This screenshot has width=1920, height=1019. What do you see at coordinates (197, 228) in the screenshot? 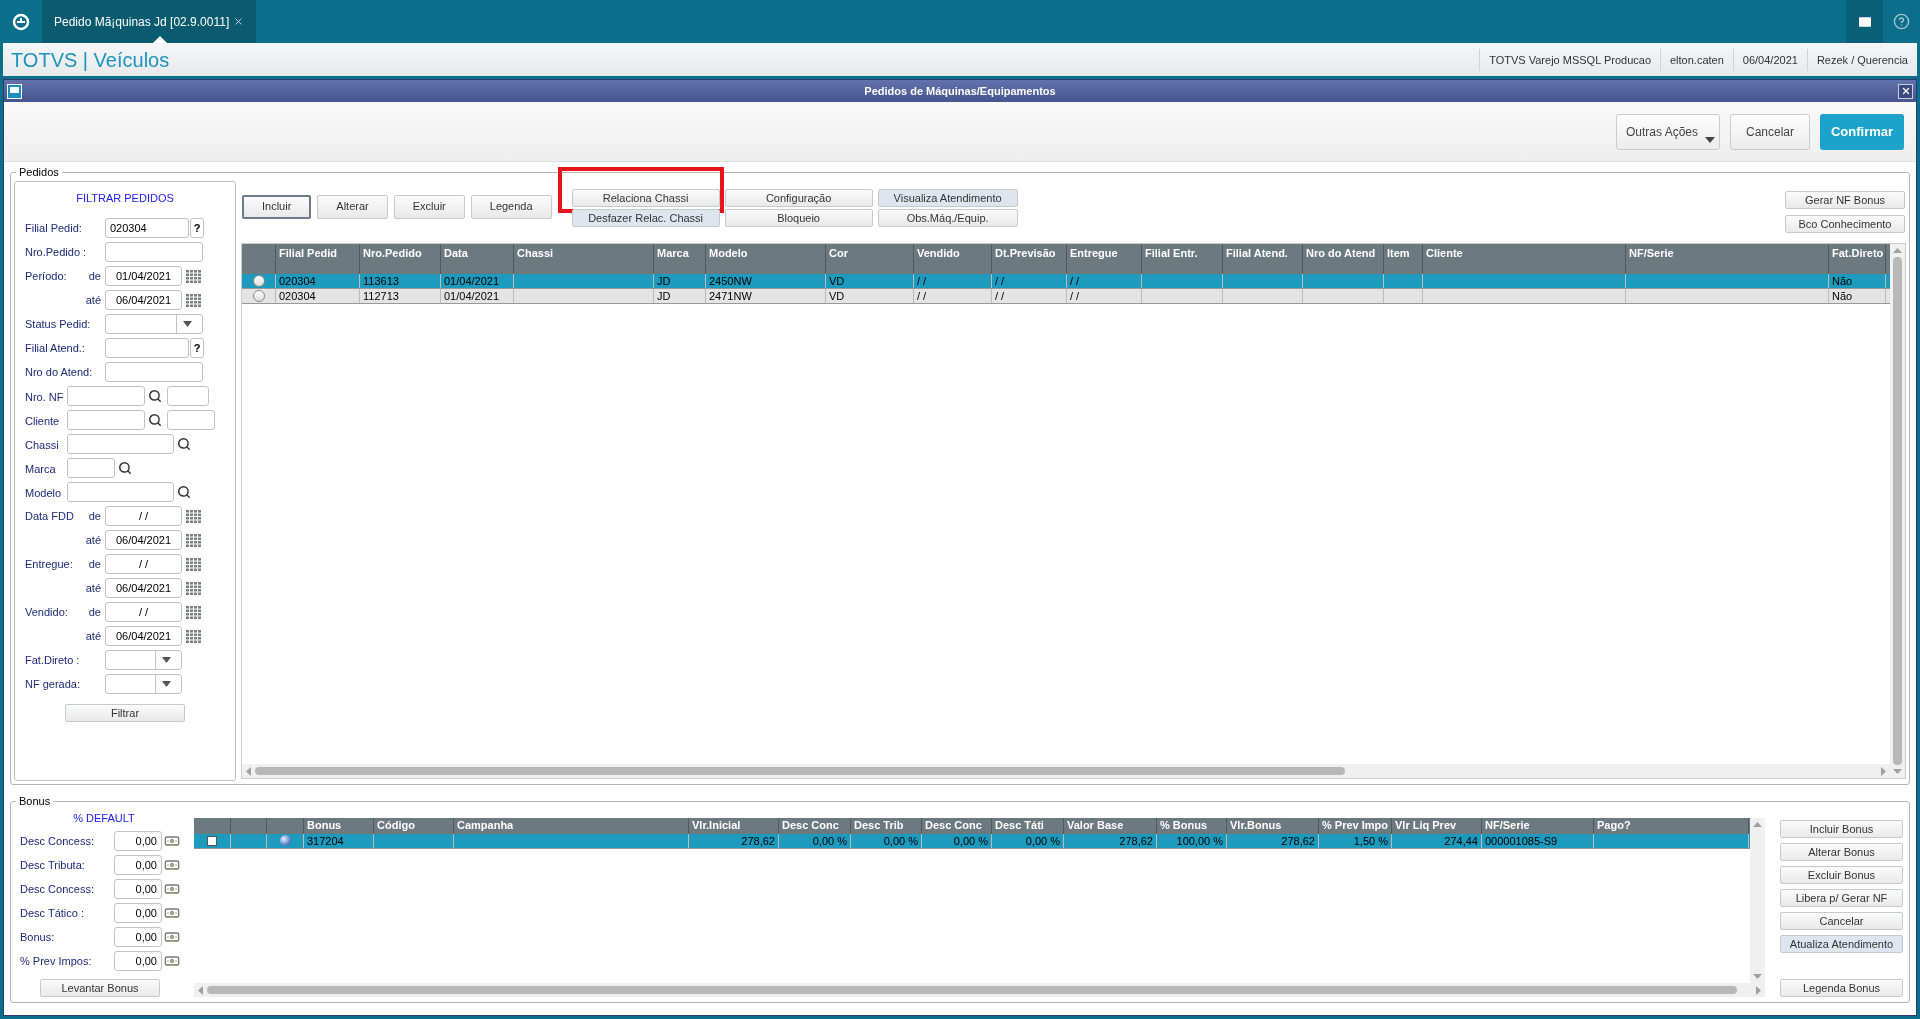
I see `lookup-button: ?` at bounding box center [197, 228].